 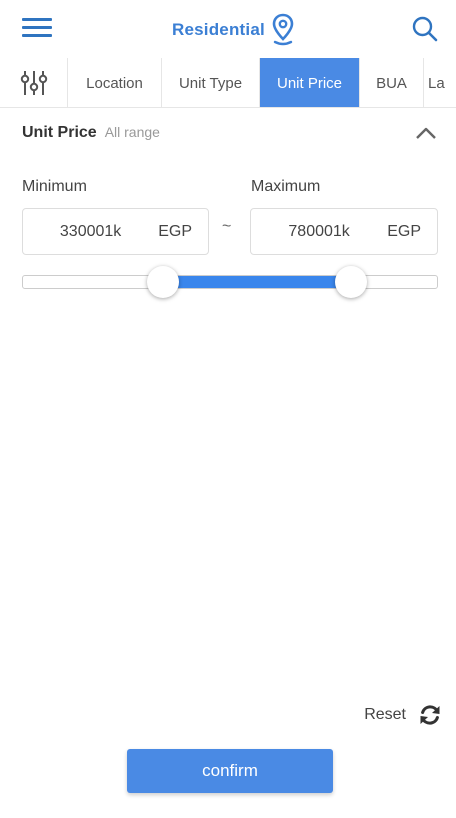 I want to click on section-title: Unit Price, so click(x=59, y=132).